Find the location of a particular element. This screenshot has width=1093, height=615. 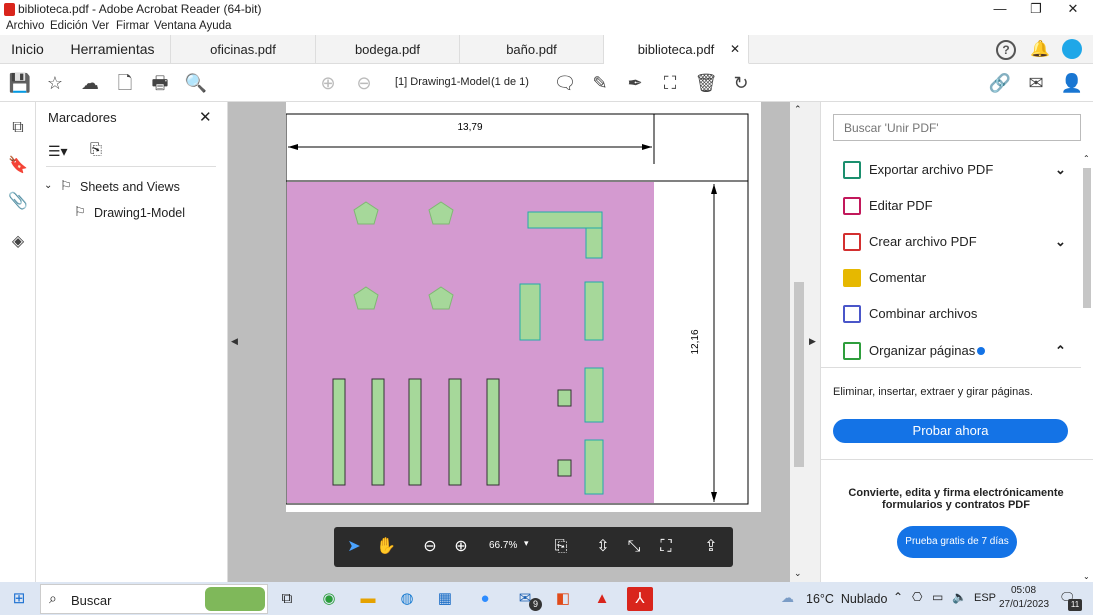

acrobat-active-icon: ⅄ is located at coordinates (640, 599).